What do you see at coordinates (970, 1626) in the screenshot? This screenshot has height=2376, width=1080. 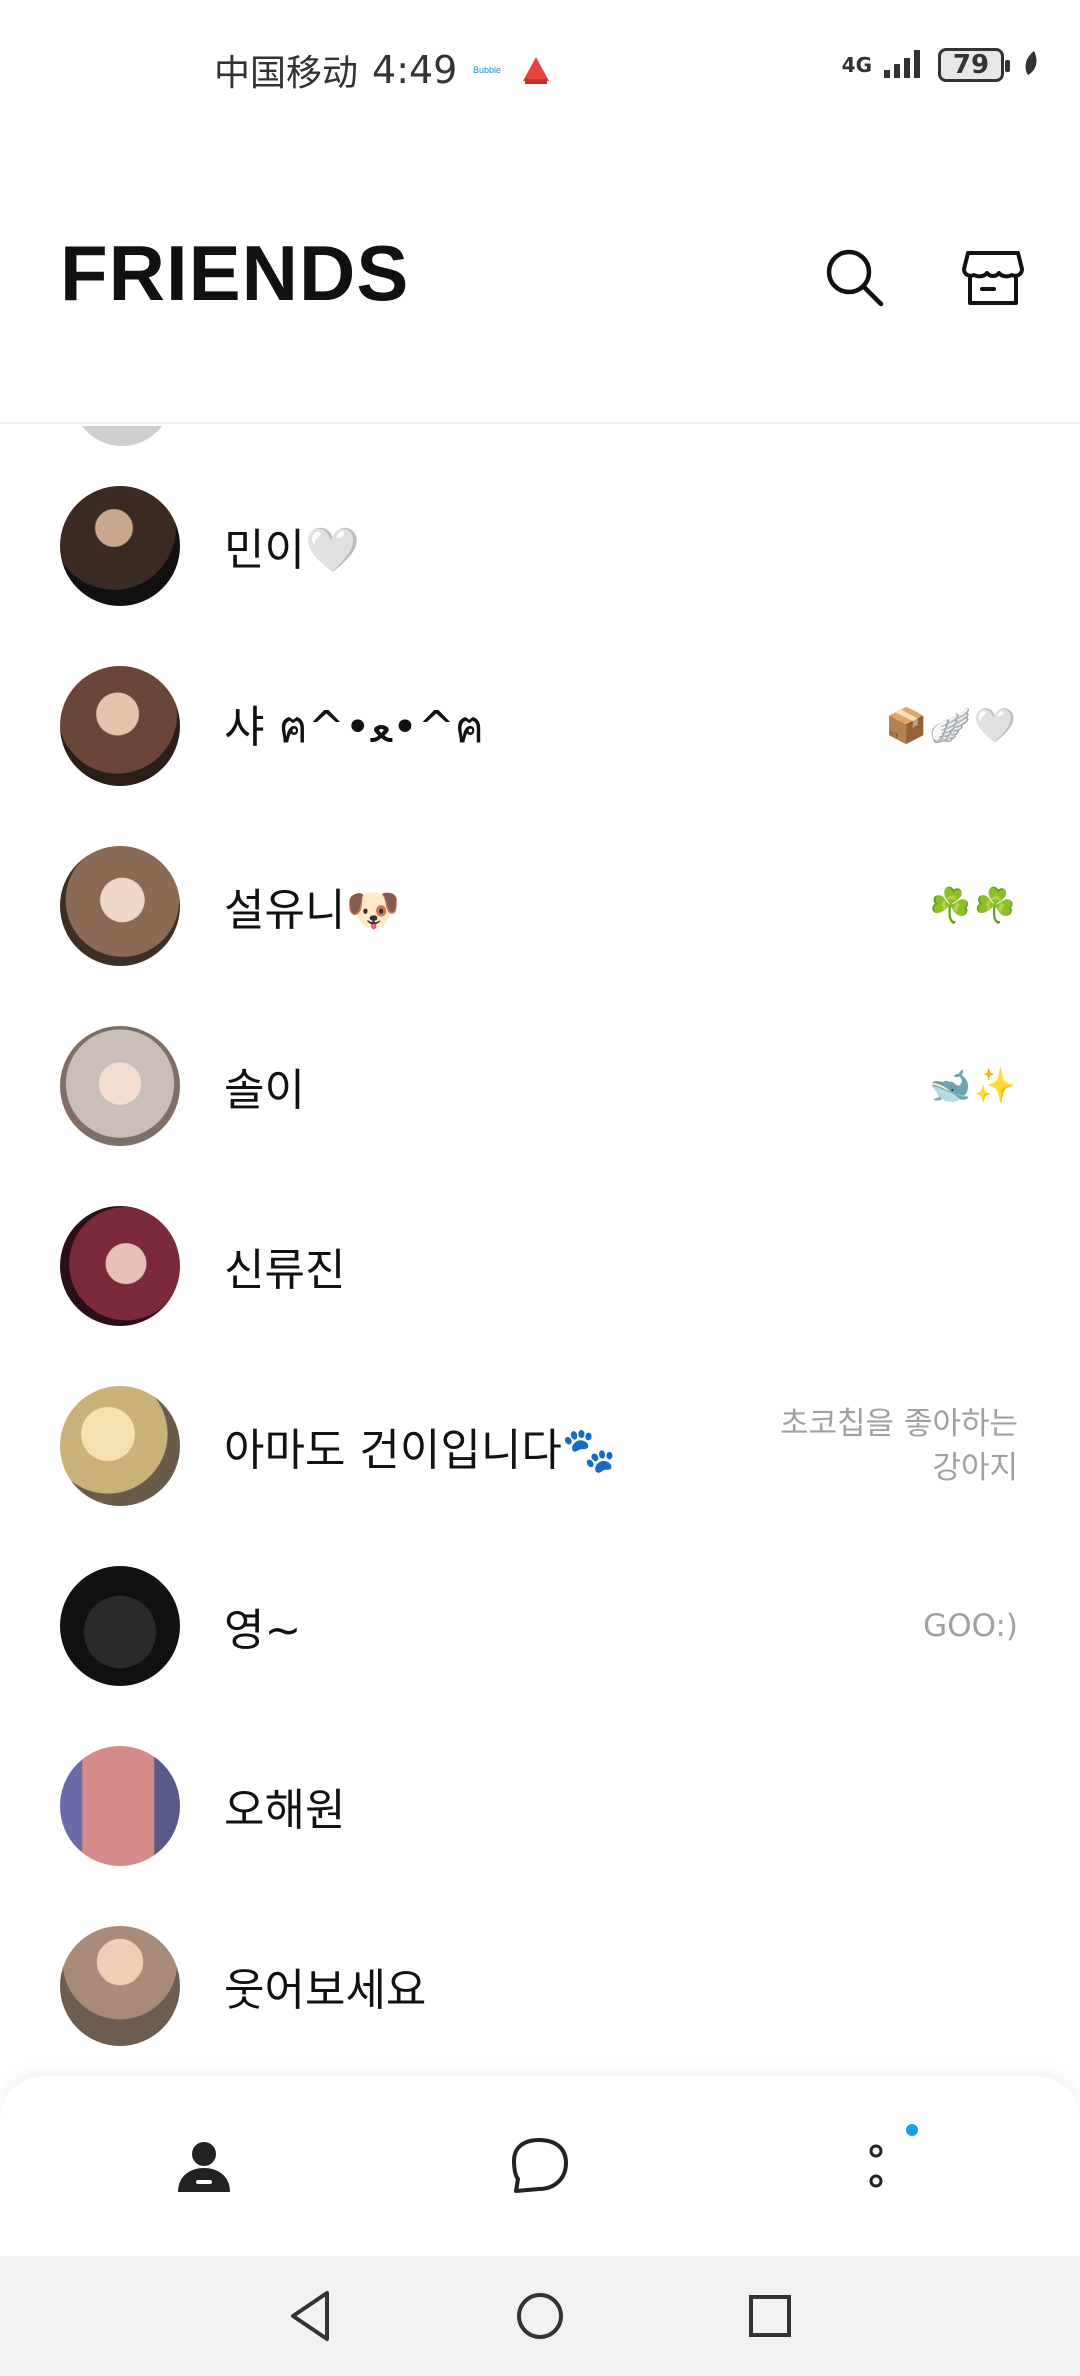 I see `status-message: GOO:)` at bounding box center [970, 1626].